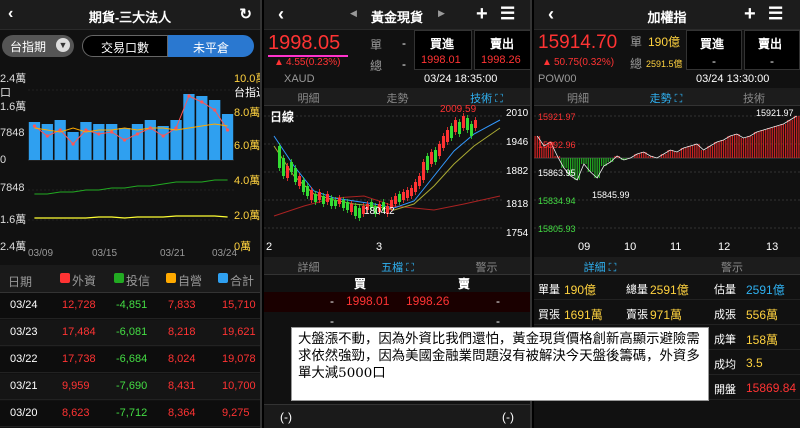 The image size is (800, 428). Describe the element at coordinates (130, 387) in the screenshot. I see `table-row: 03/21 9,959 -7,690 8,431 10,700` at that location.